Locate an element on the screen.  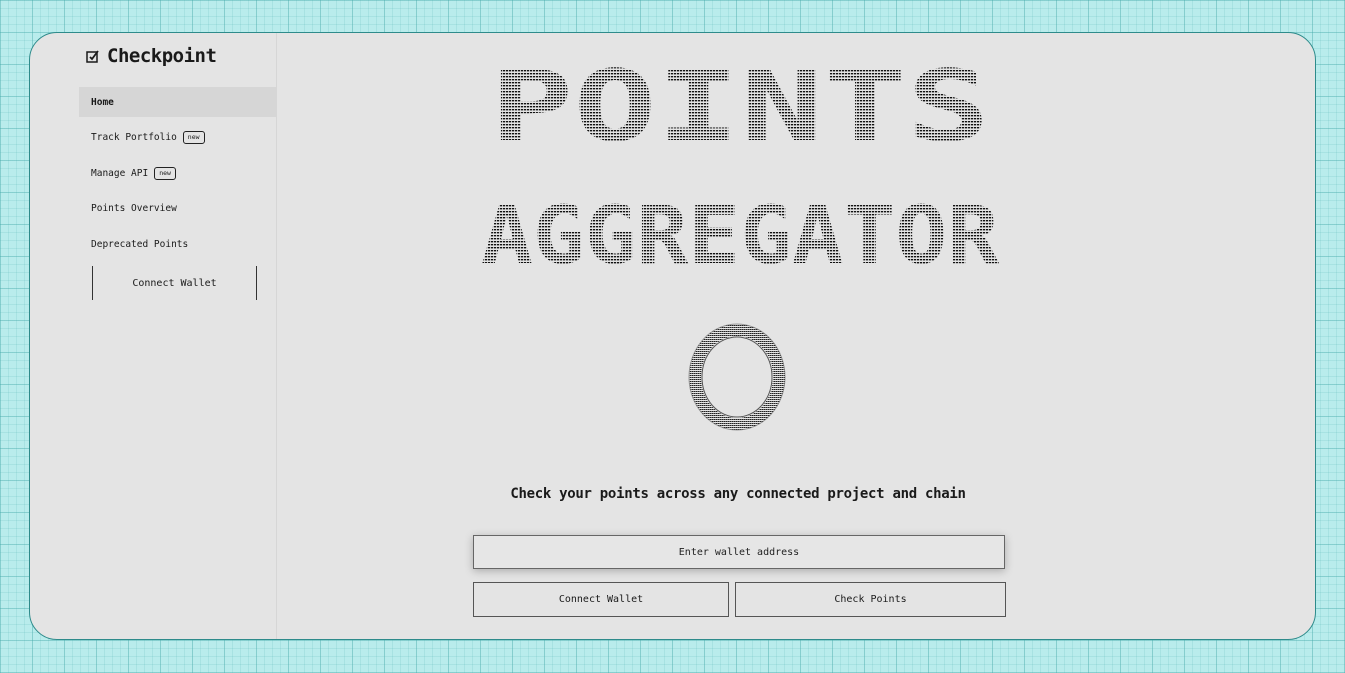
hero-ascii-art: POINTS AGGREGATOR is located at coordinates (740, 163).